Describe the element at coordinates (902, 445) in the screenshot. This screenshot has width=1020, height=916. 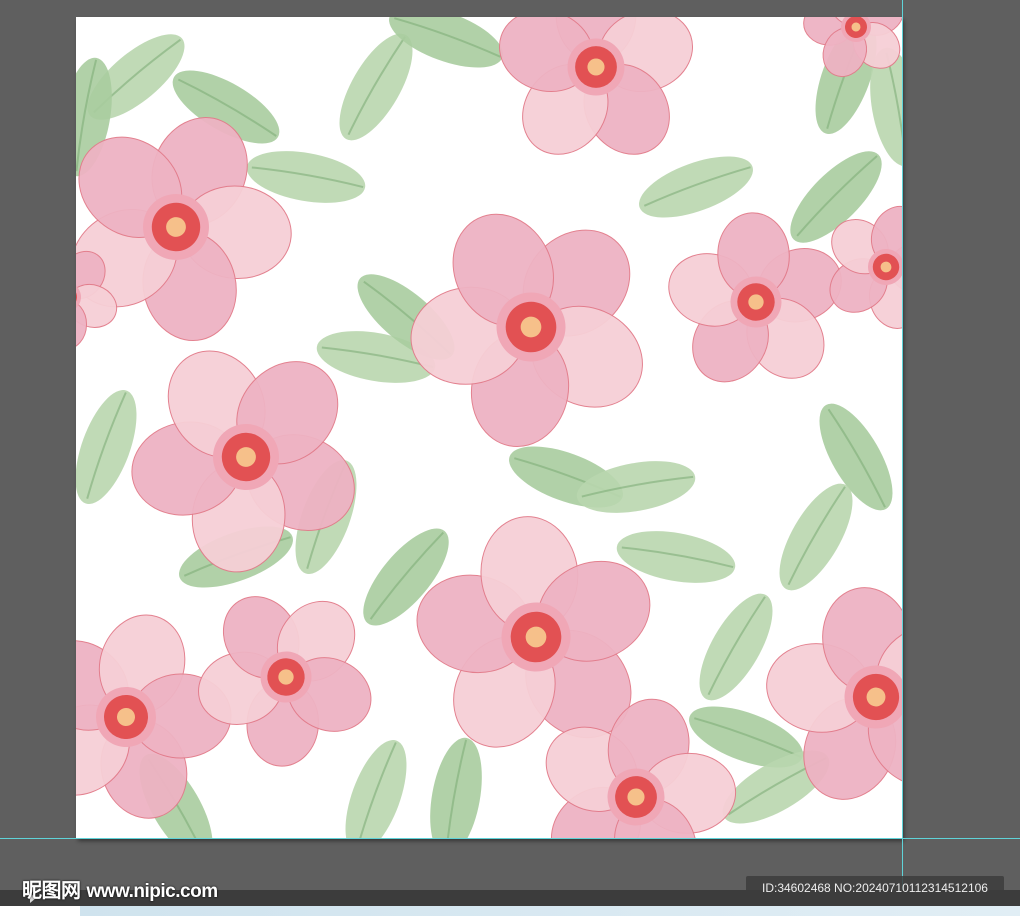
I see `vertical-guide-line` at that location.